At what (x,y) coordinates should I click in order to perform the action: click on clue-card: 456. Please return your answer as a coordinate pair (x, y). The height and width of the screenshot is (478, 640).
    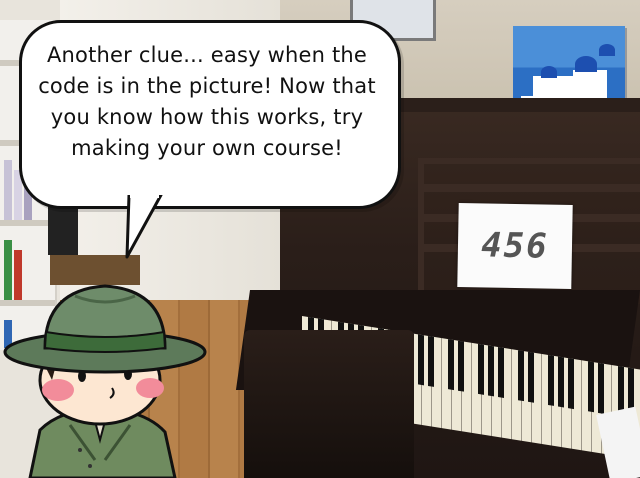
    Looking at the image, I should click on (515, 246).